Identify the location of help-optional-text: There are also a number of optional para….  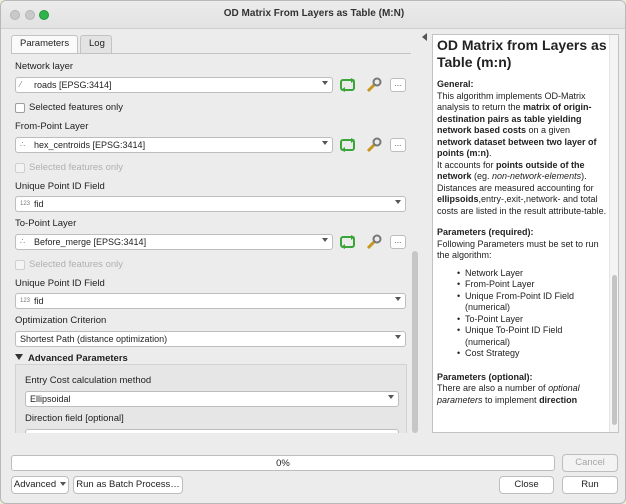
(508, 394).